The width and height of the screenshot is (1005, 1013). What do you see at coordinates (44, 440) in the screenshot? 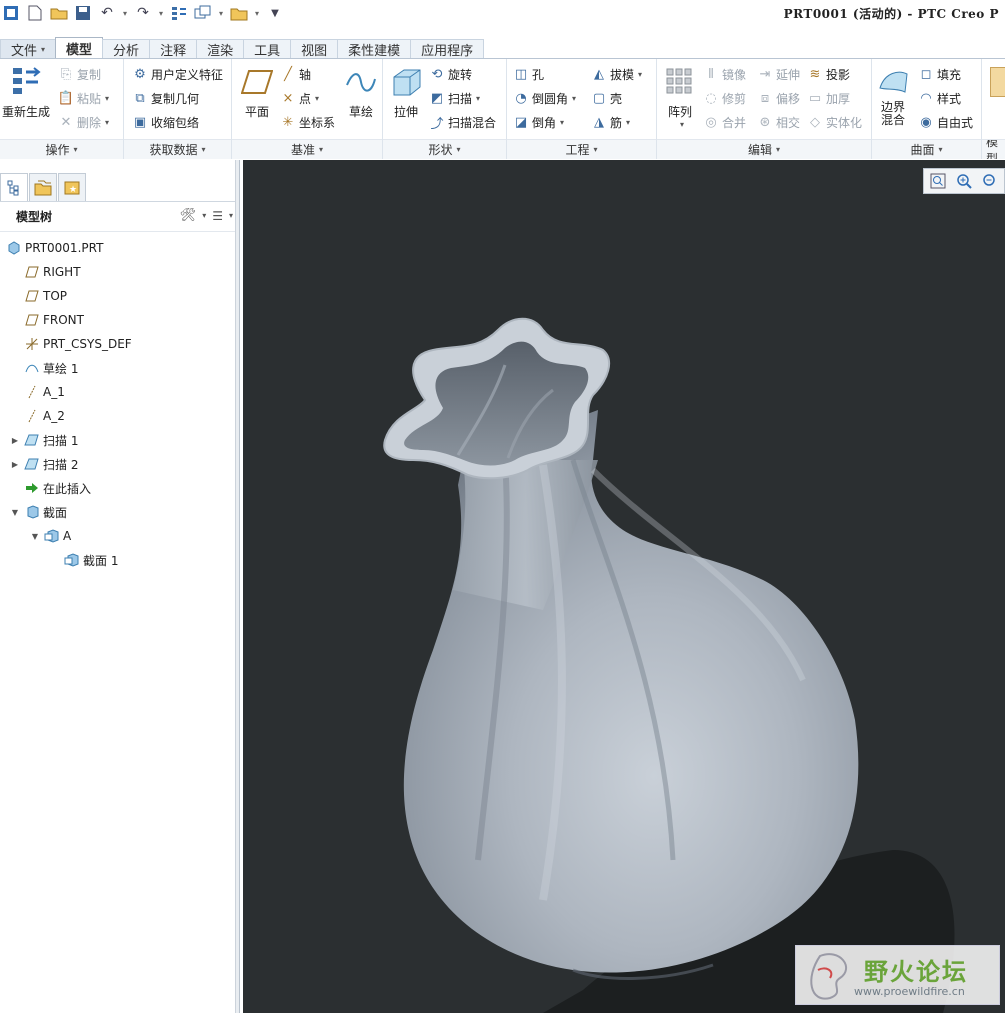
I see `tree-item-8: ▶ 扫描 1` at bounding box center [44, 440].